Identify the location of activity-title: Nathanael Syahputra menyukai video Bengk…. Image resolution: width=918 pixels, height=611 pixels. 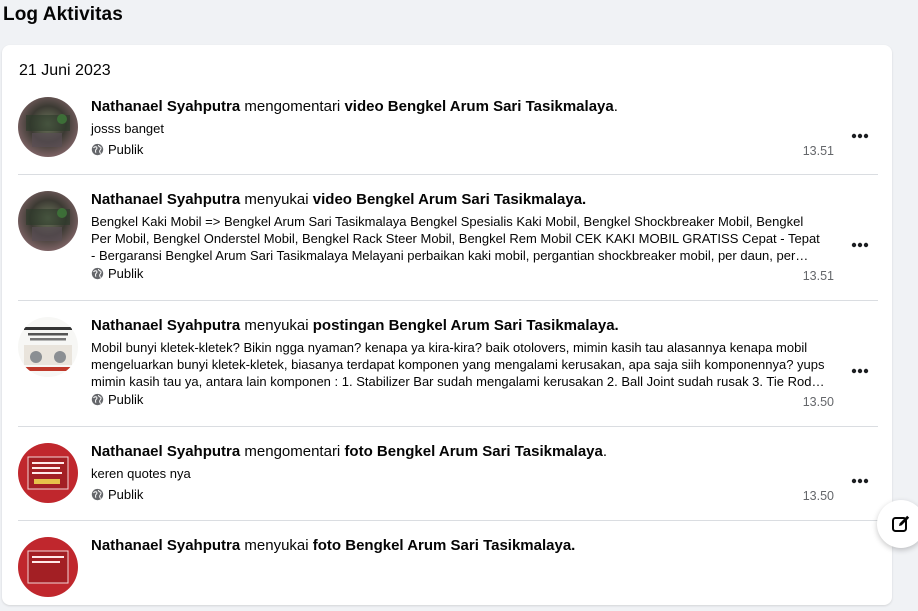
(459, 200).